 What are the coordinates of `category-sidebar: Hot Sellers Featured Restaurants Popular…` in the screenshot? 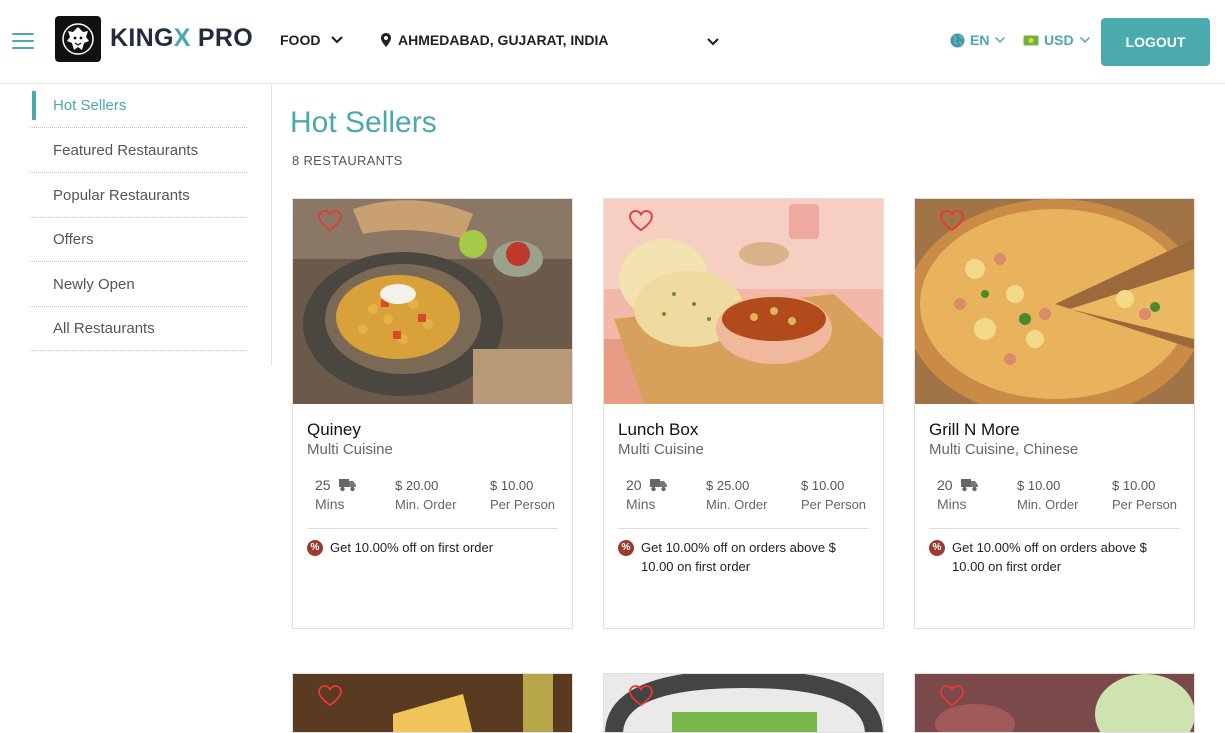 It's located at (136, 225).